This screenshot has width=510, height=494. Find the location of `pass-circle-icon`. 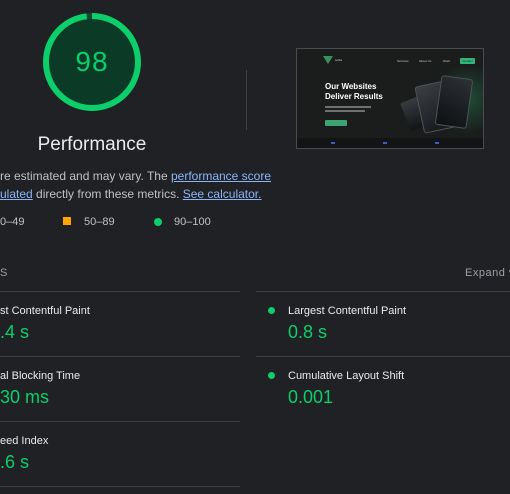

pass-circle-icon is located at coordinates (158, 222).